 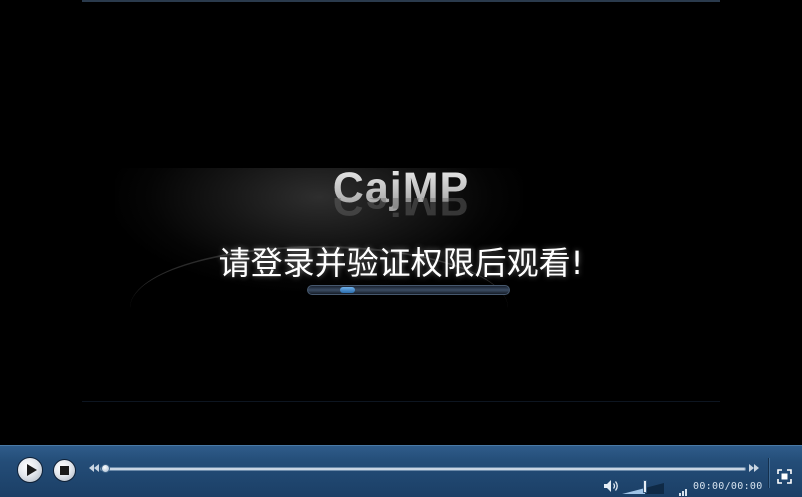 I want to click on speaker-icon, so click(x=612, y=486).